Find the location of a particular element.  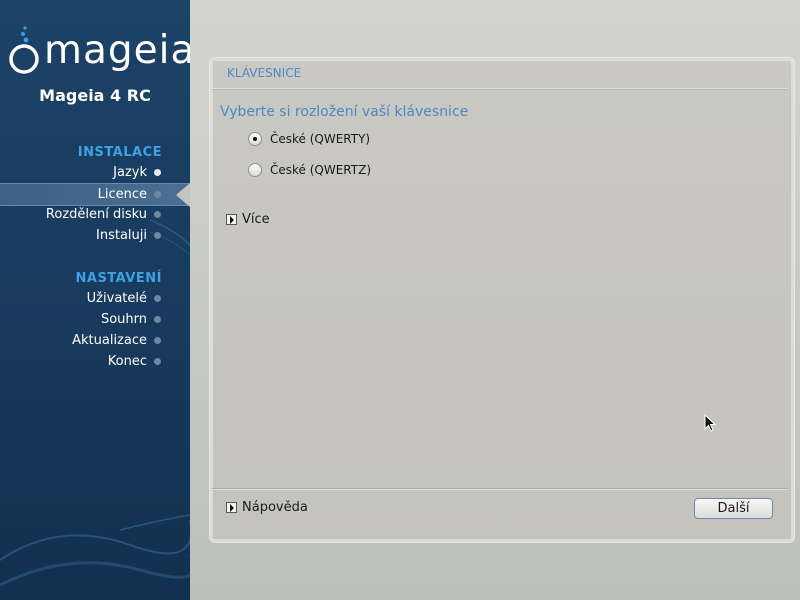

radio-unchecked-icon is located at coordinates (255, 170).